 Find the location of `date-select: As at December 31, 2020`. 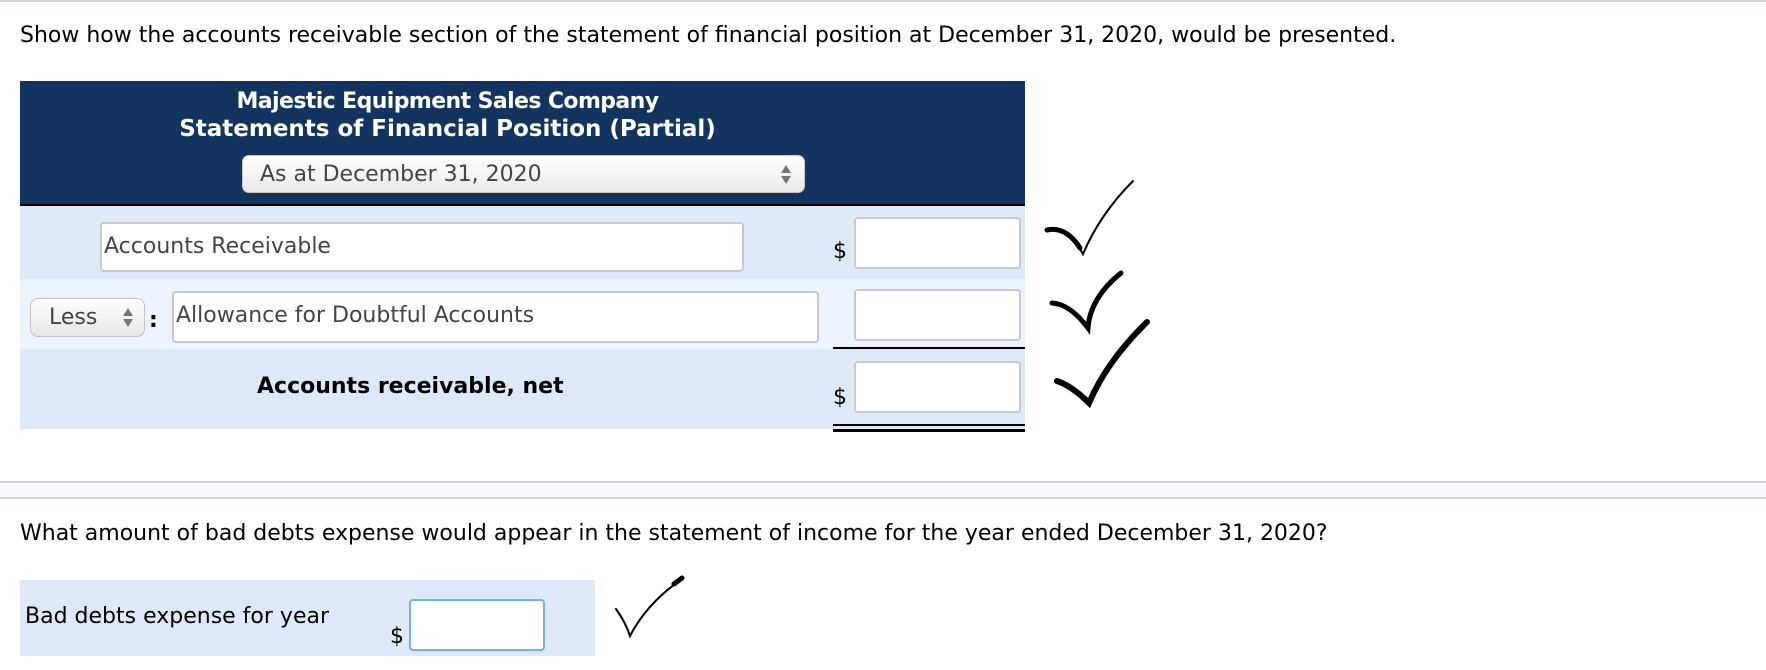

date-select: As at December 31, 2020 is located at coordinates (523, 174).